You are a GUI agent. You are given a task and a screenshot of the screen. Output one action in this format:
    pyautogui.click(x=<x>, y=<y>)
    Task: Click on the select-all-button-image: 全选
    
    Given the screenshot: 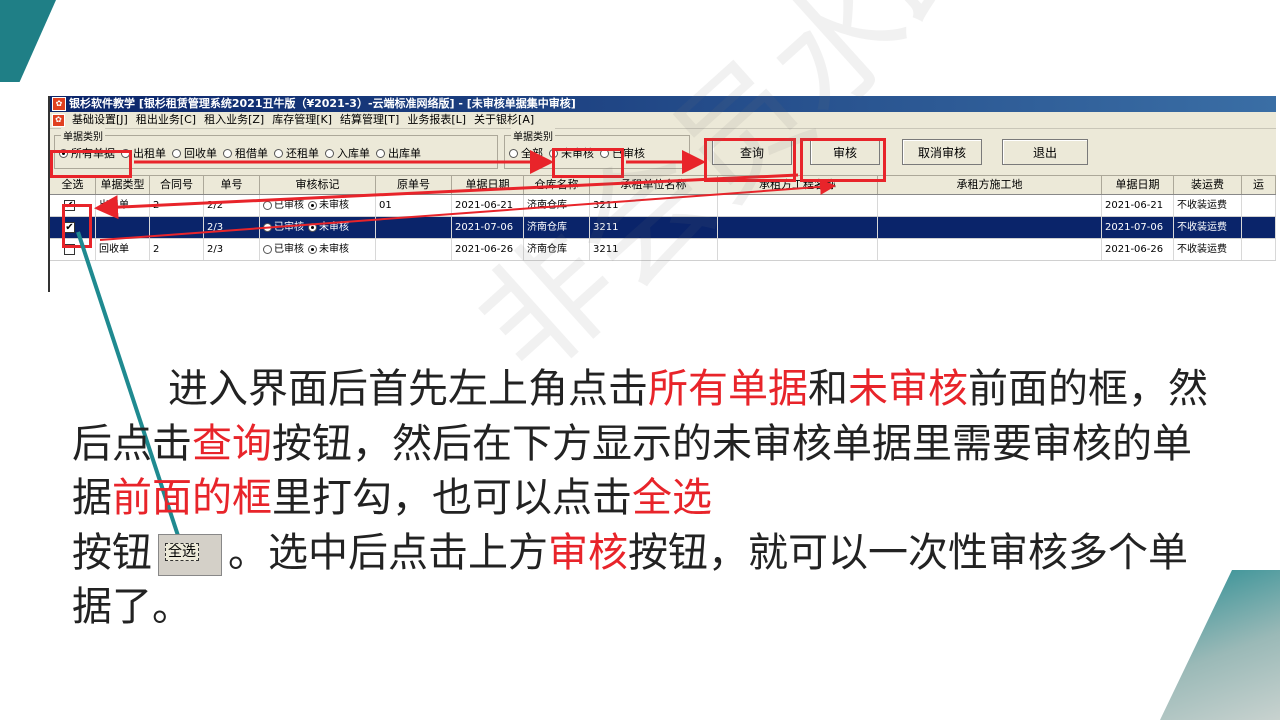 What is the action you would take?
    pyautogui.click(x=190, y=554)
    